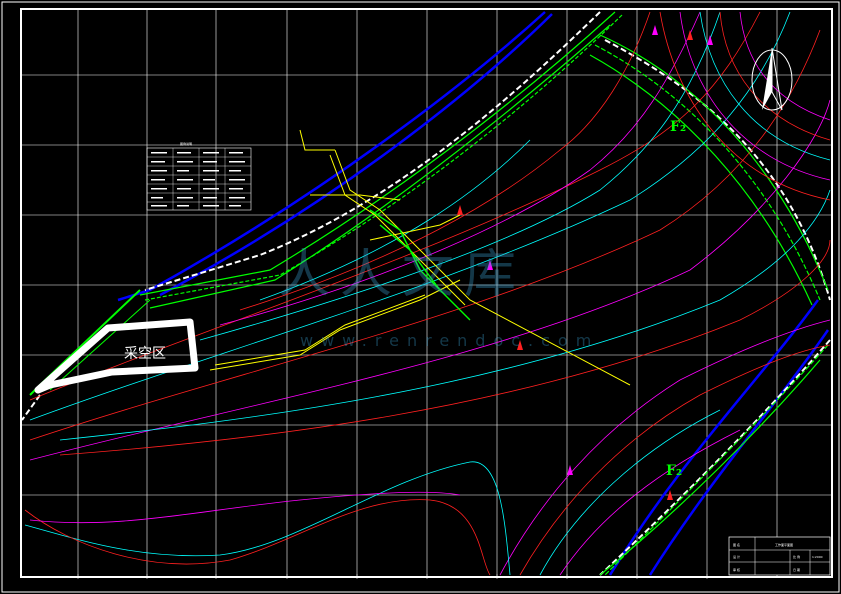 The width and height of the screenshot is (841, 594). Describe the element at coordinates (674, 471) in the screenshot. I see `fault-label-lower: F₂` at that location.